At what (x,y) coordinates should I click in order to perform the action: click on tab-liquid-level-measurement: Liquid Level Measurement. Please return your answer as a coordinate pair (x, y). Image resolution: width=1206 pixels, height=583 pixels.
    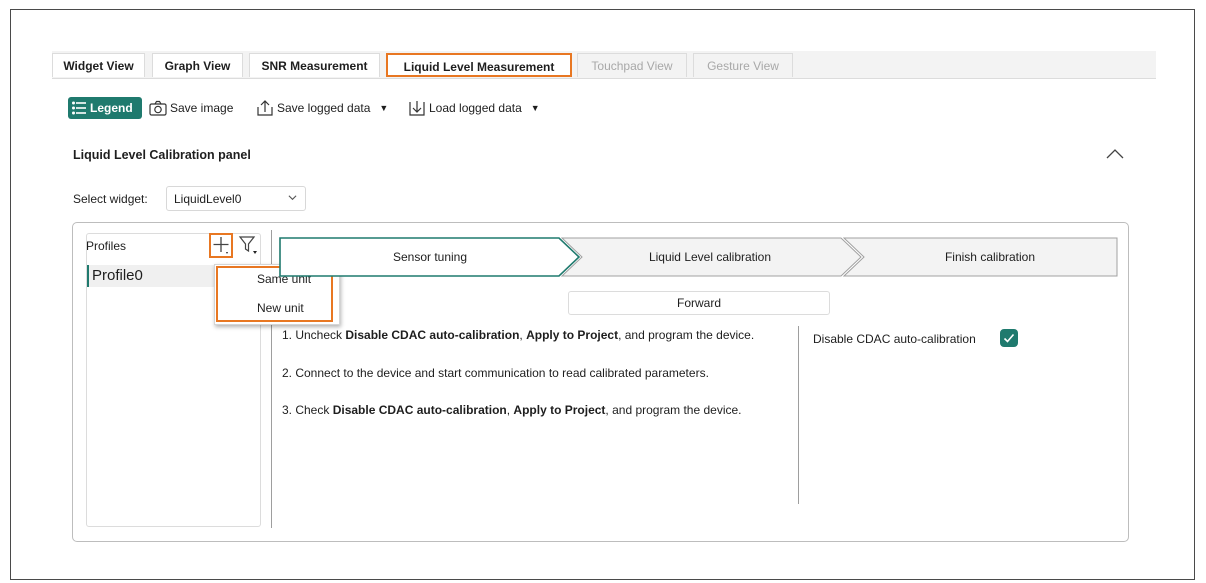
    Looking at the image, I should click on (479, 65).